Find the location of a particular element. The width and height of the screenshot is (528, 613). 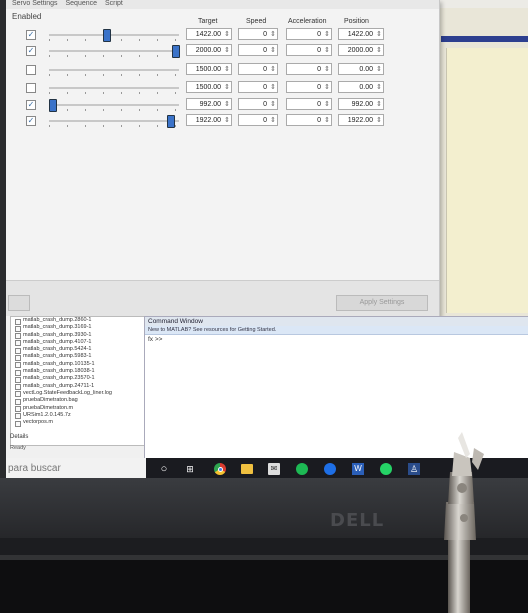

servo-row: ✓ 992.00 00 992.00 is located at coordinates (222, 105).